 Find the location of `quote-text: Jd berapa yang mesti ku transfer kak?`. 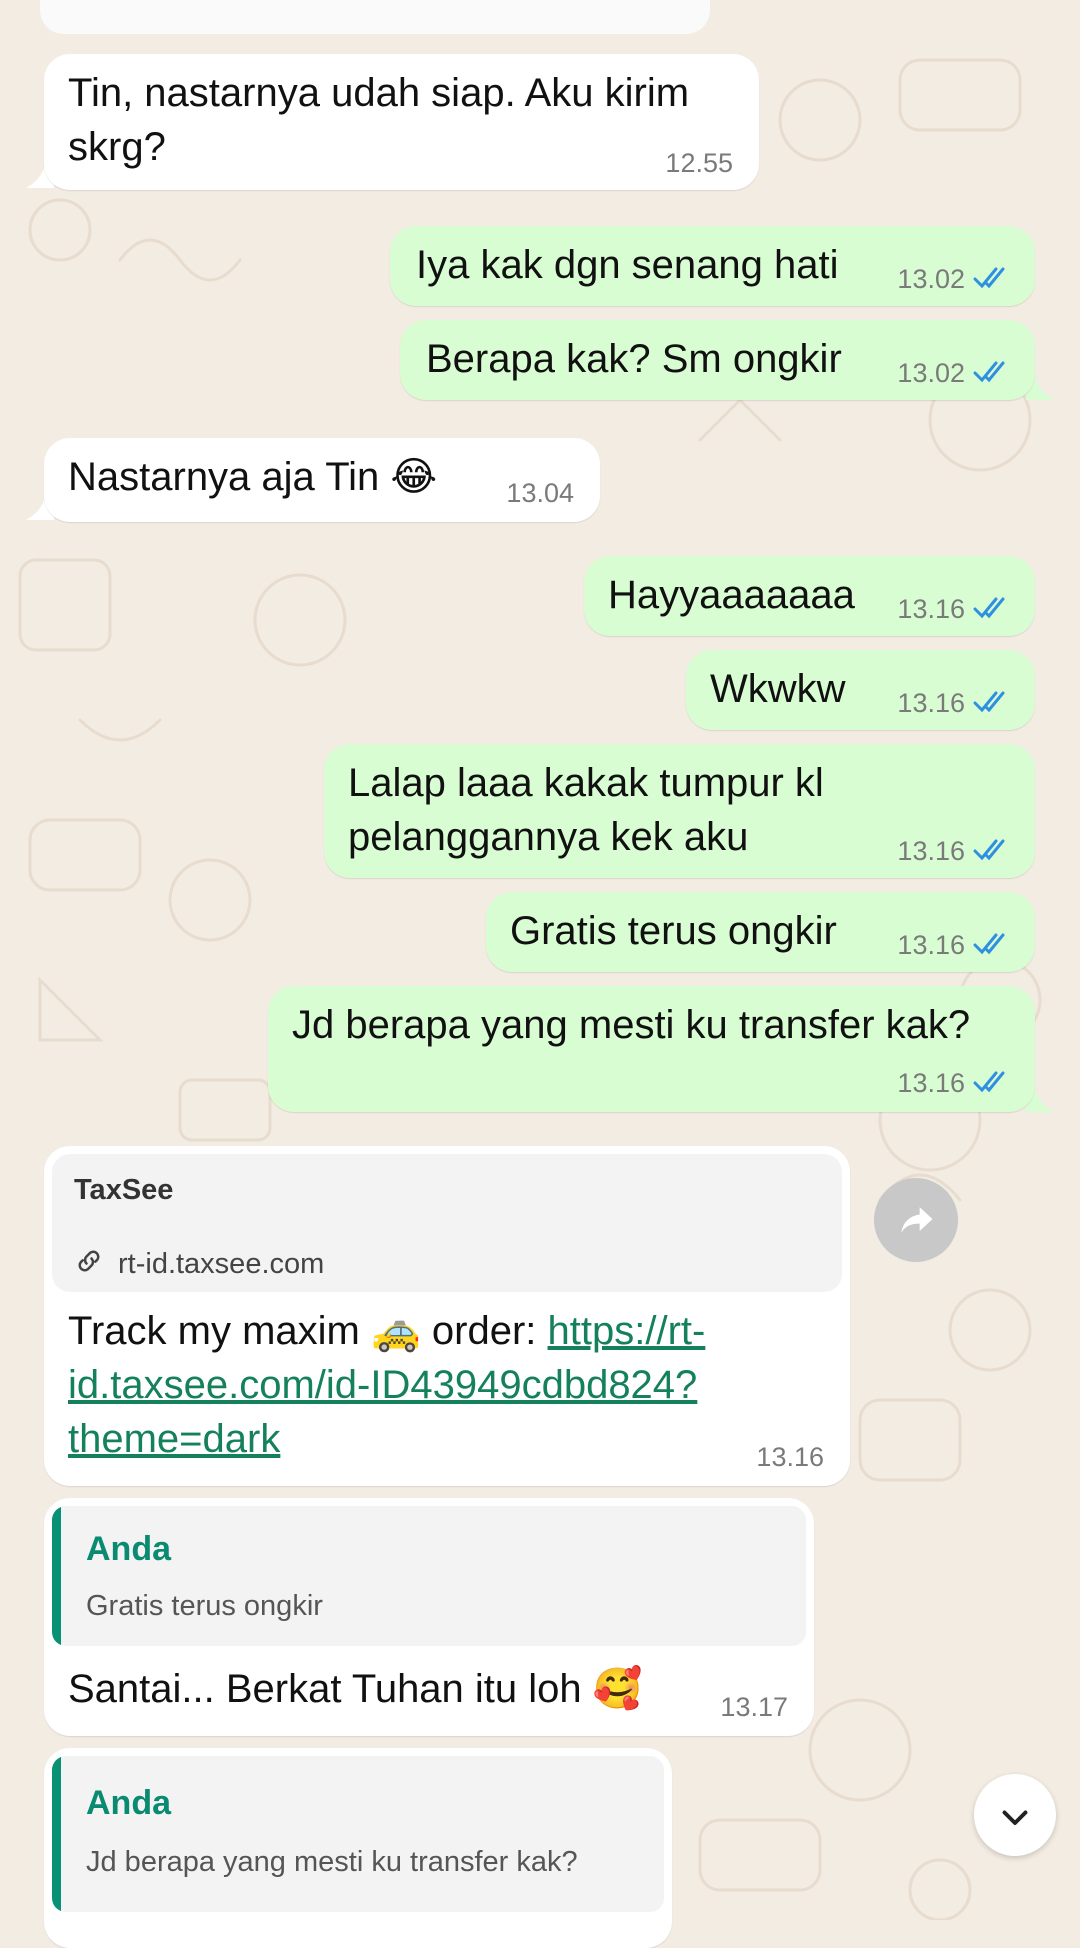

quote-text: Jd berapa yang mesti ku transfer kak? is located at coordinates (332, 1862).